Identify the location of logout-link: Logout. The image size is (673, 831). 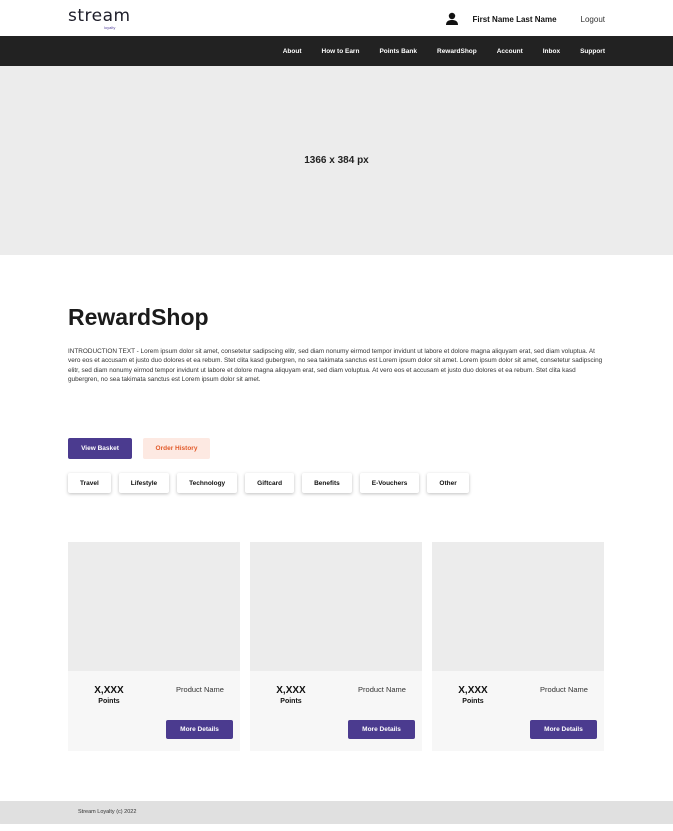
(593, 19).